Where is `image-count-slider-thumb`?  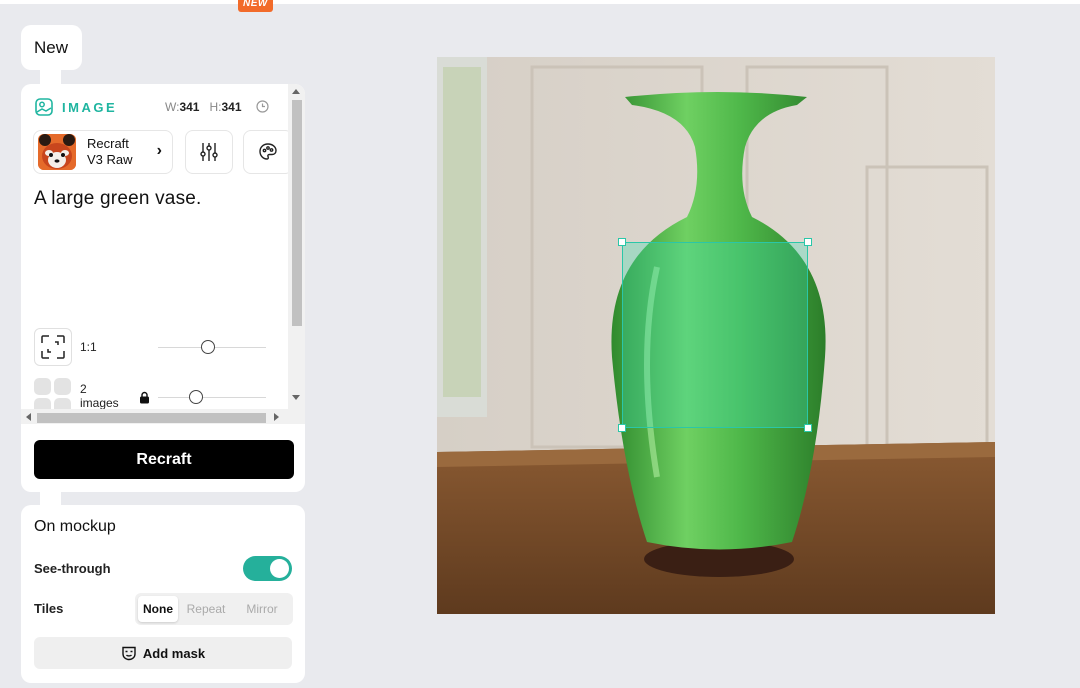
image-count-slider-thumb is located at coordinates (196, 397).